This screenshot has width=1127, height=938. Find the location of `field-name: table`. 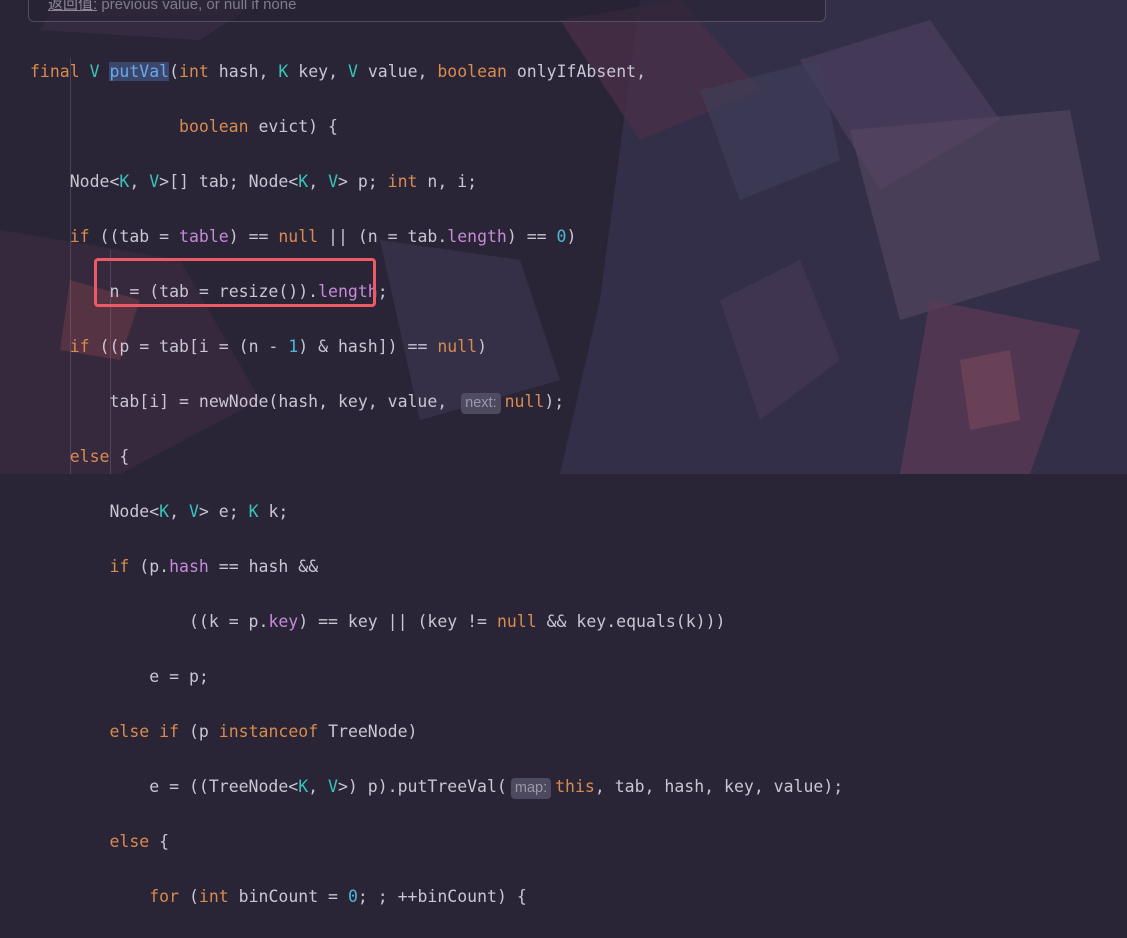

field-name: table is located at coordinates (204, 236).